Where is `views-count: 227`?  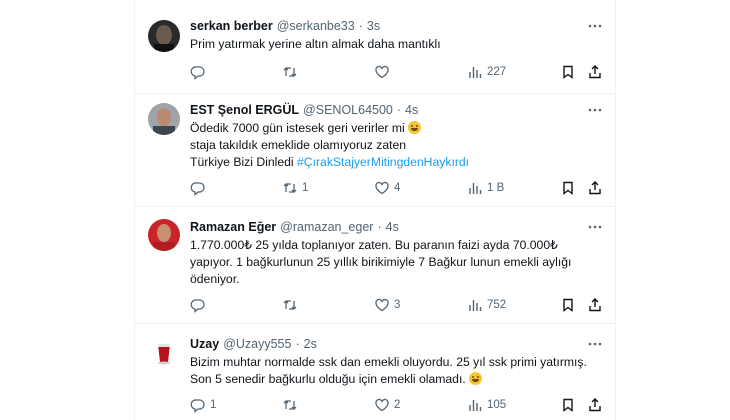
views-count: 227 is located at coordinates (497, 72).